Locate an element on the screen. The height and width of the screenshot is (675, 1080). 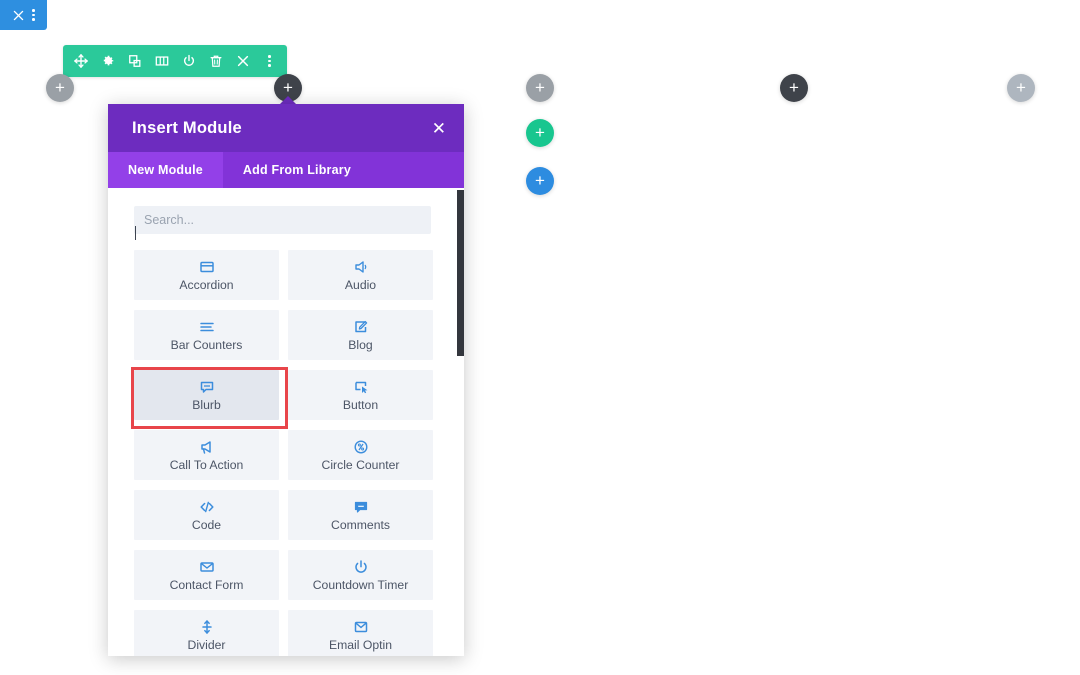
tab-add-from-library: Add From Library is located at coordinates (297, 170).